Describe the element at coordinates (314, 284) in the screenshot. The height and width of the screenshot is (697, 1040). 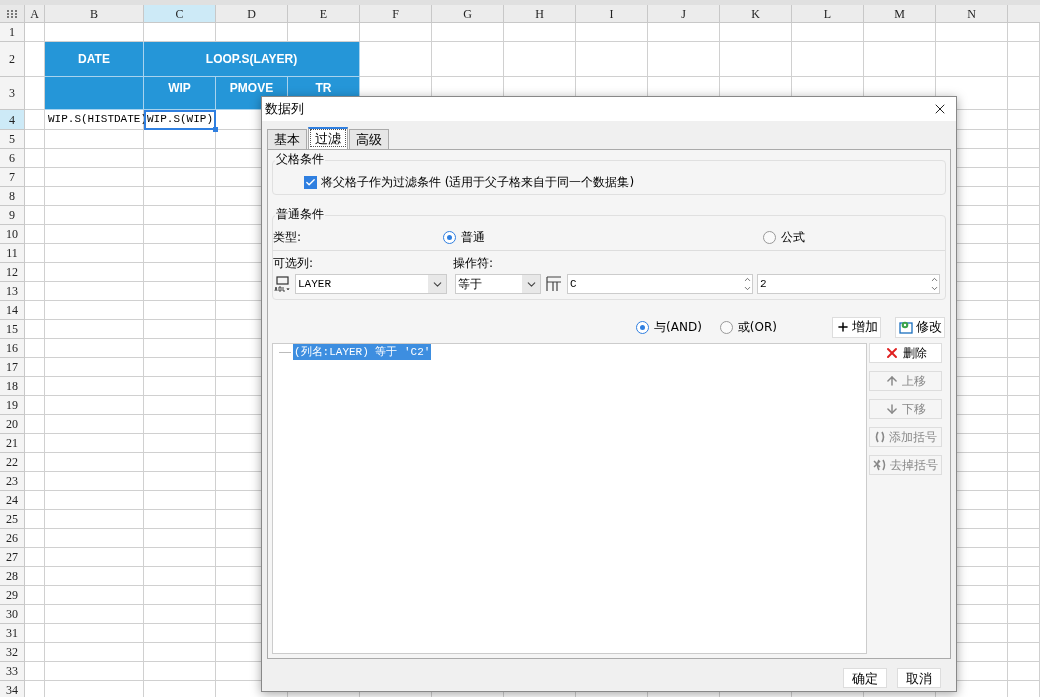
I see `combo-value: LAYER` at that location.